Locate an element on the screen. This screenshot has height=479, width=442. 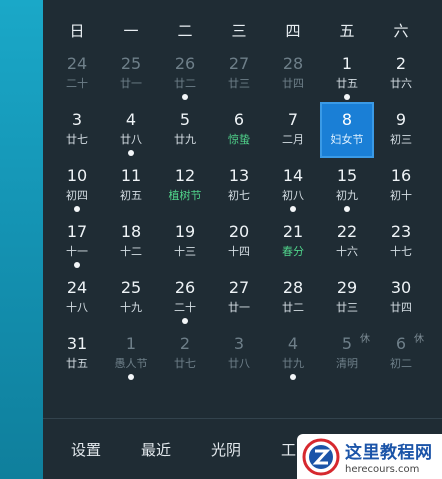
calendar-day: 12 植树节 is located at coordinates (185, 186).